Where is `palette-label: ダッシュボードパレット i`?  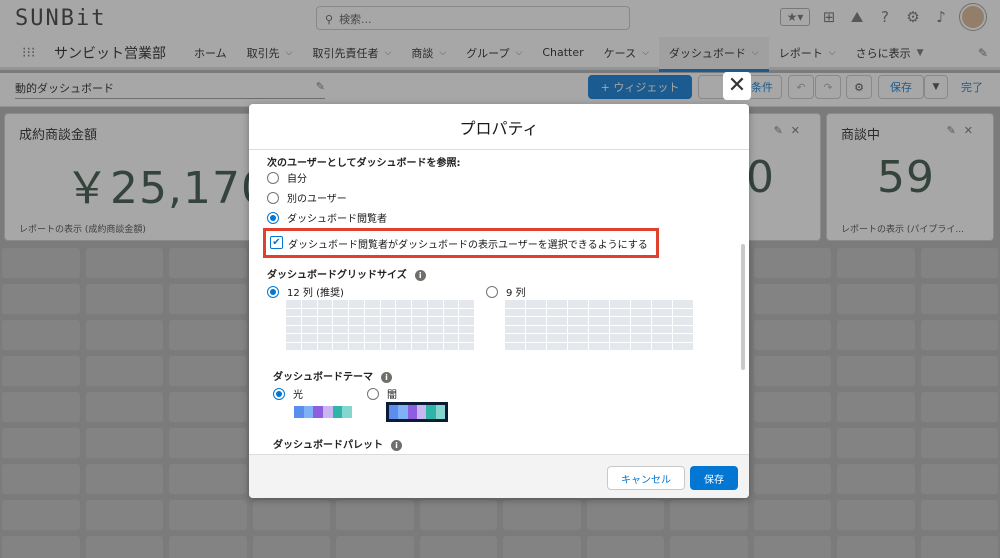 palette-label: ダッシュボードパレット i is located at coordinates (337, 443).